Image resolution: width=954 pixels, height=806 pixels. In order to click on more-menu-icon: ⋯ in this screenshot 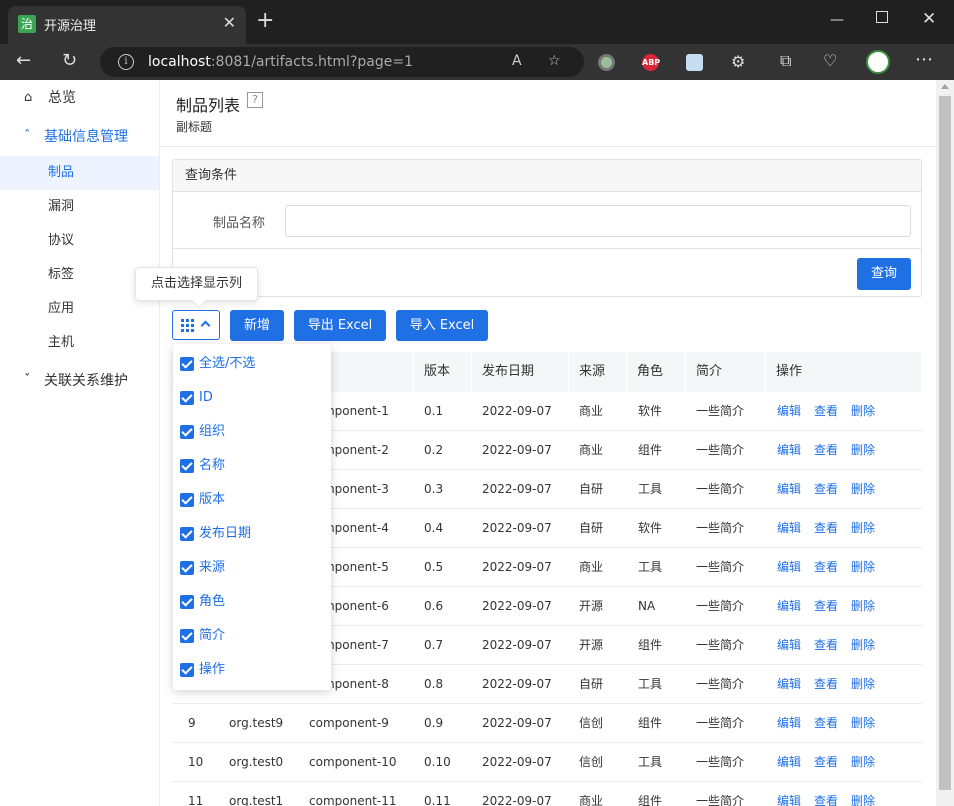, I will do `click(924, 59)`.